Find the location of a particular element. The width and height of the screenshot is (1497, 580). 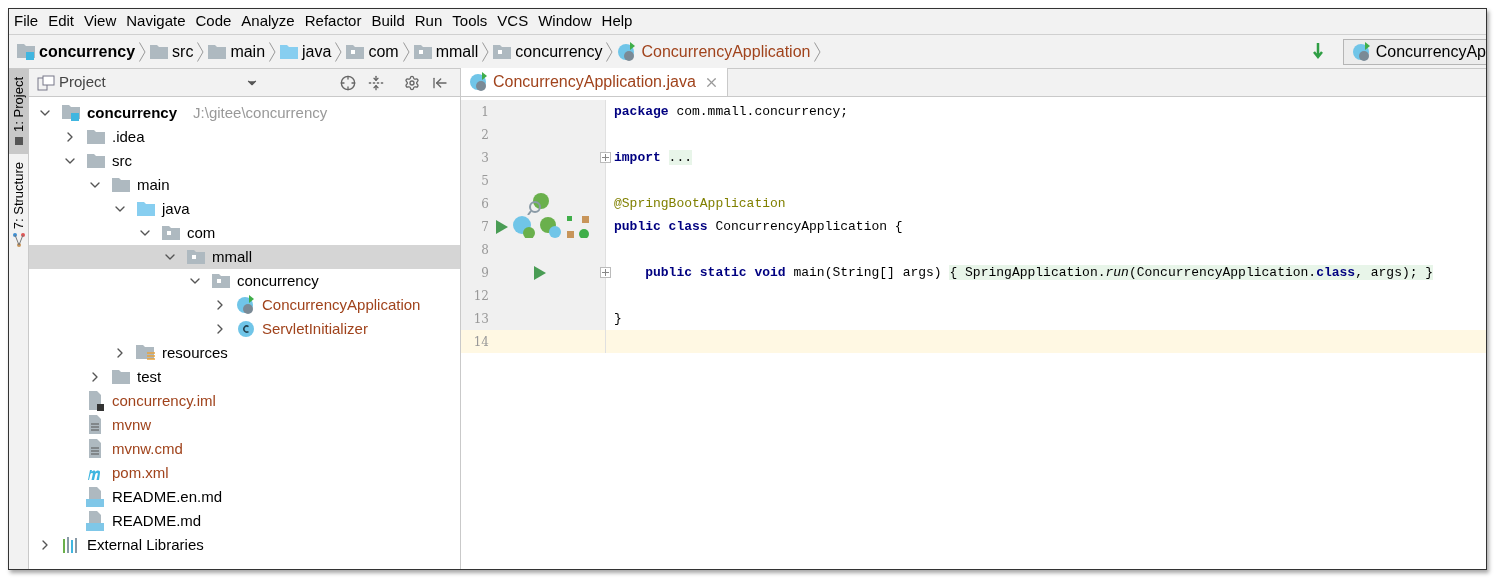

project-view-icon is located at coordinates (46, 82).